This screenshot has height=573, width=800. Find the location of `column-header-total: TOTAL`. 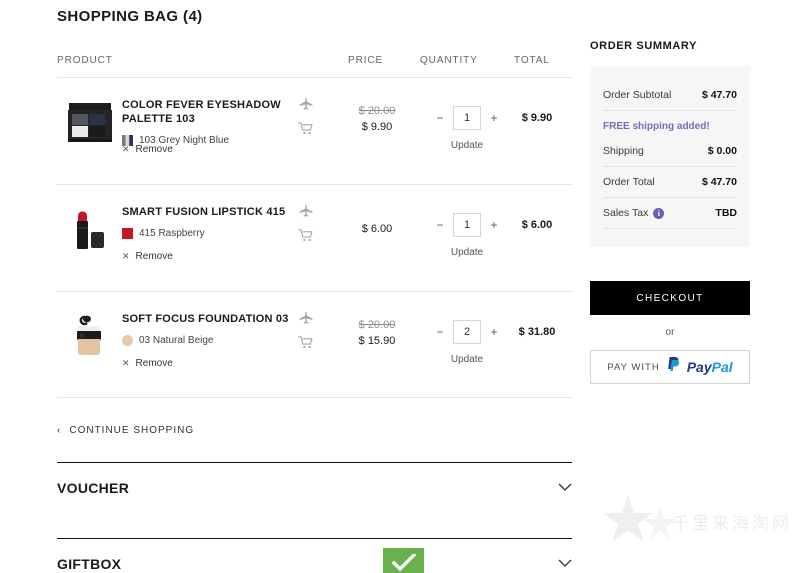

column-header-total: TOTAL is located at coordinates (532, 60).